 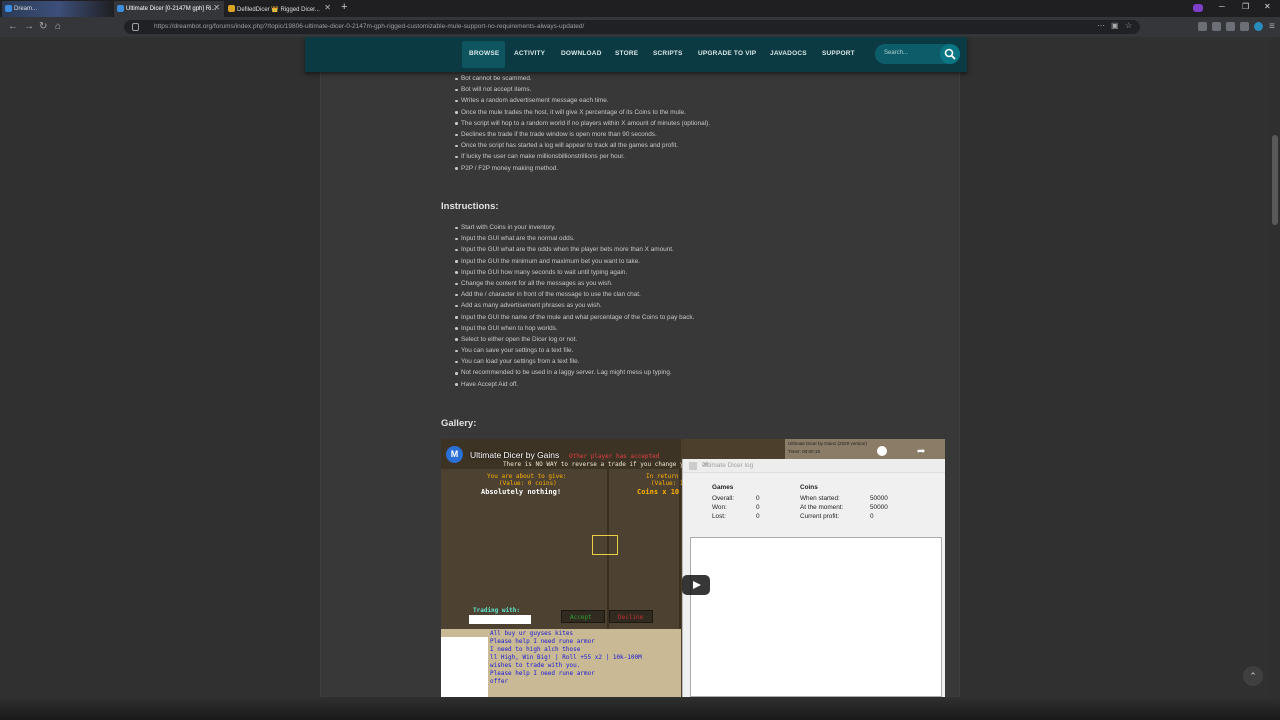 I want to click on minimize-icon: ─, so click(x=1222, y=6).